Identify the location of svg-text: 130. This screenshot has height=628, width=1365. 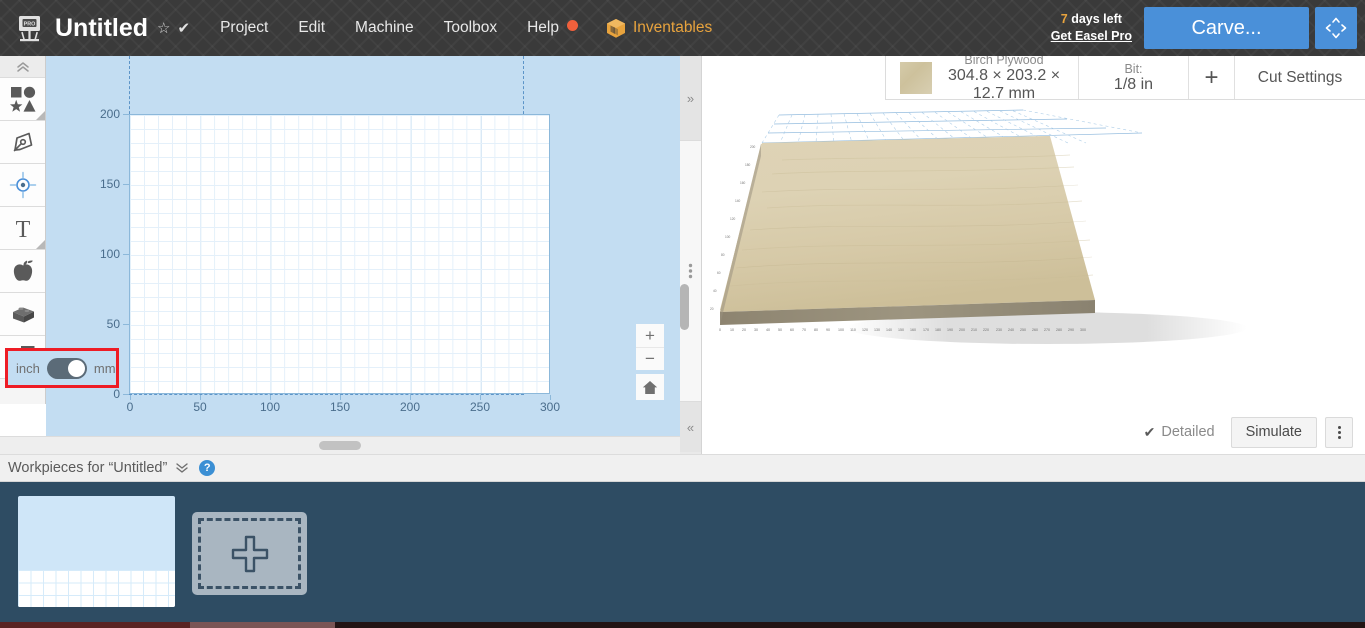
(877, 330).